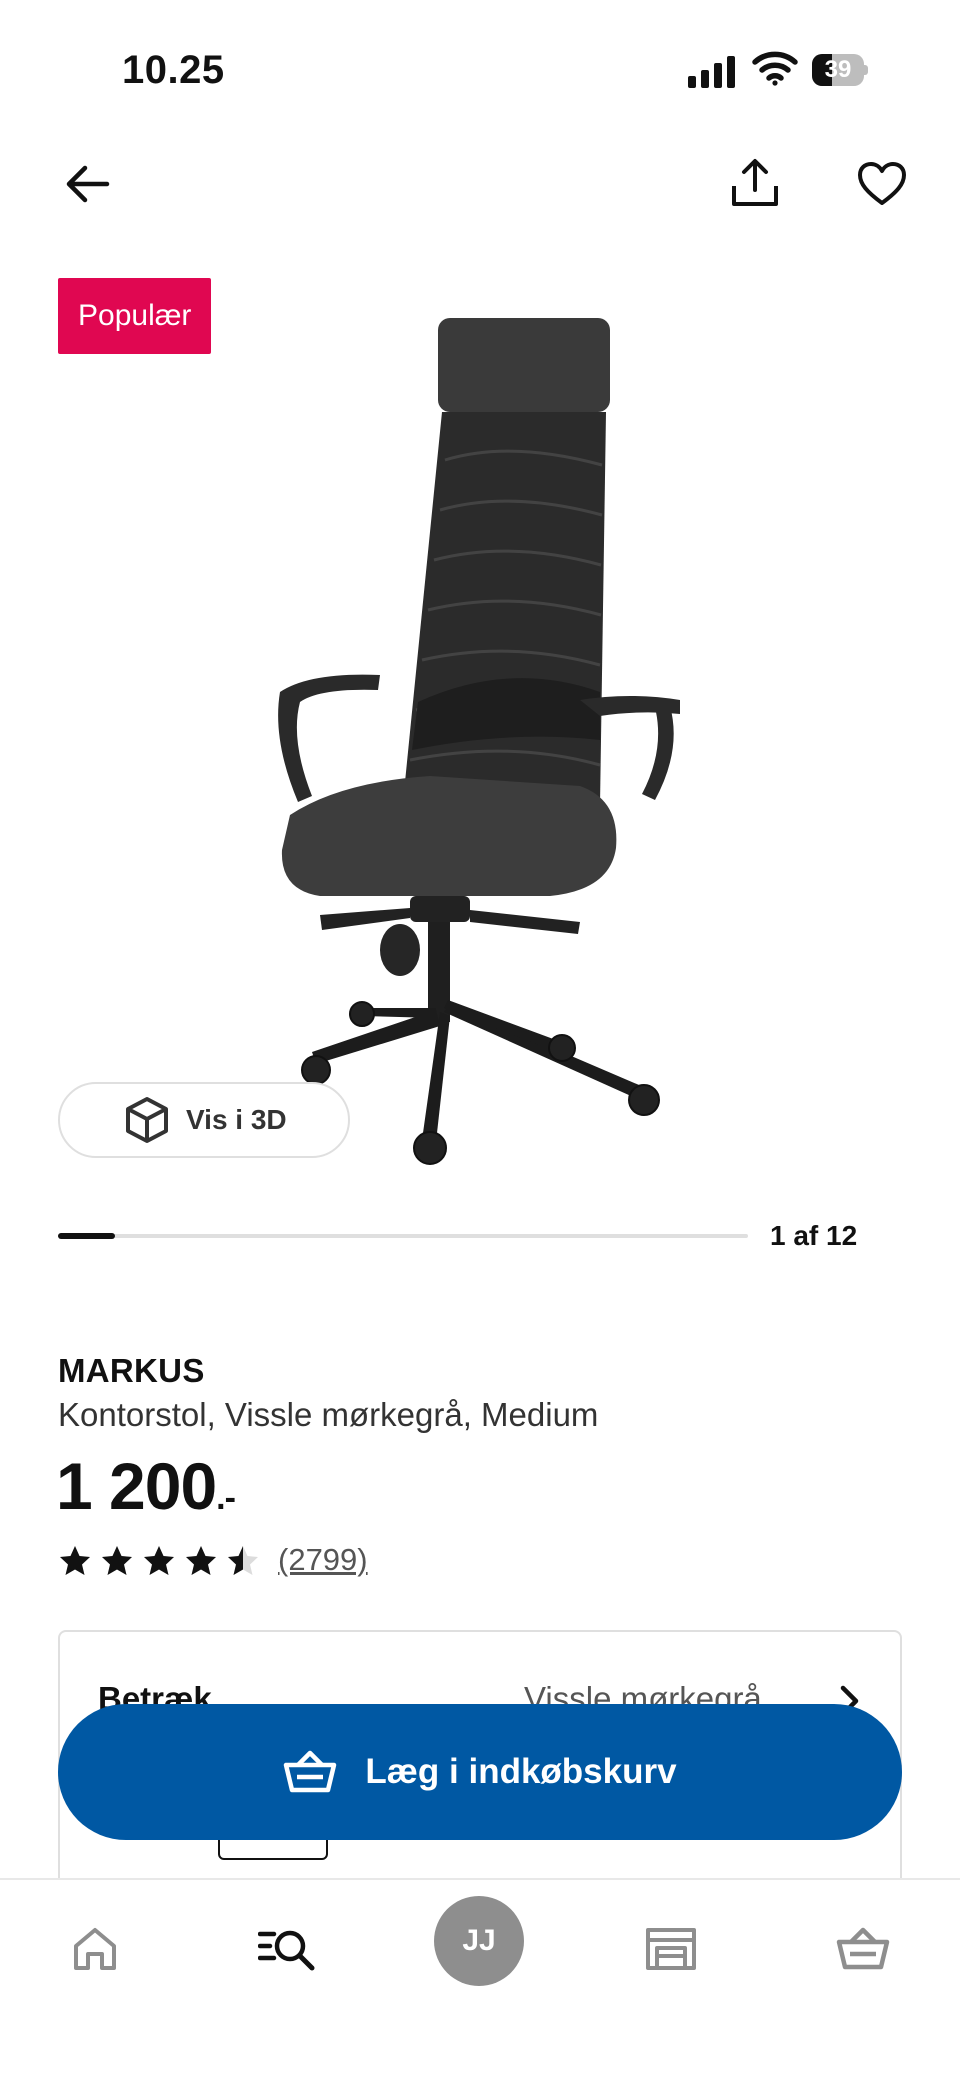  I want to click on price-value: 1 200, so click(136, 1486).